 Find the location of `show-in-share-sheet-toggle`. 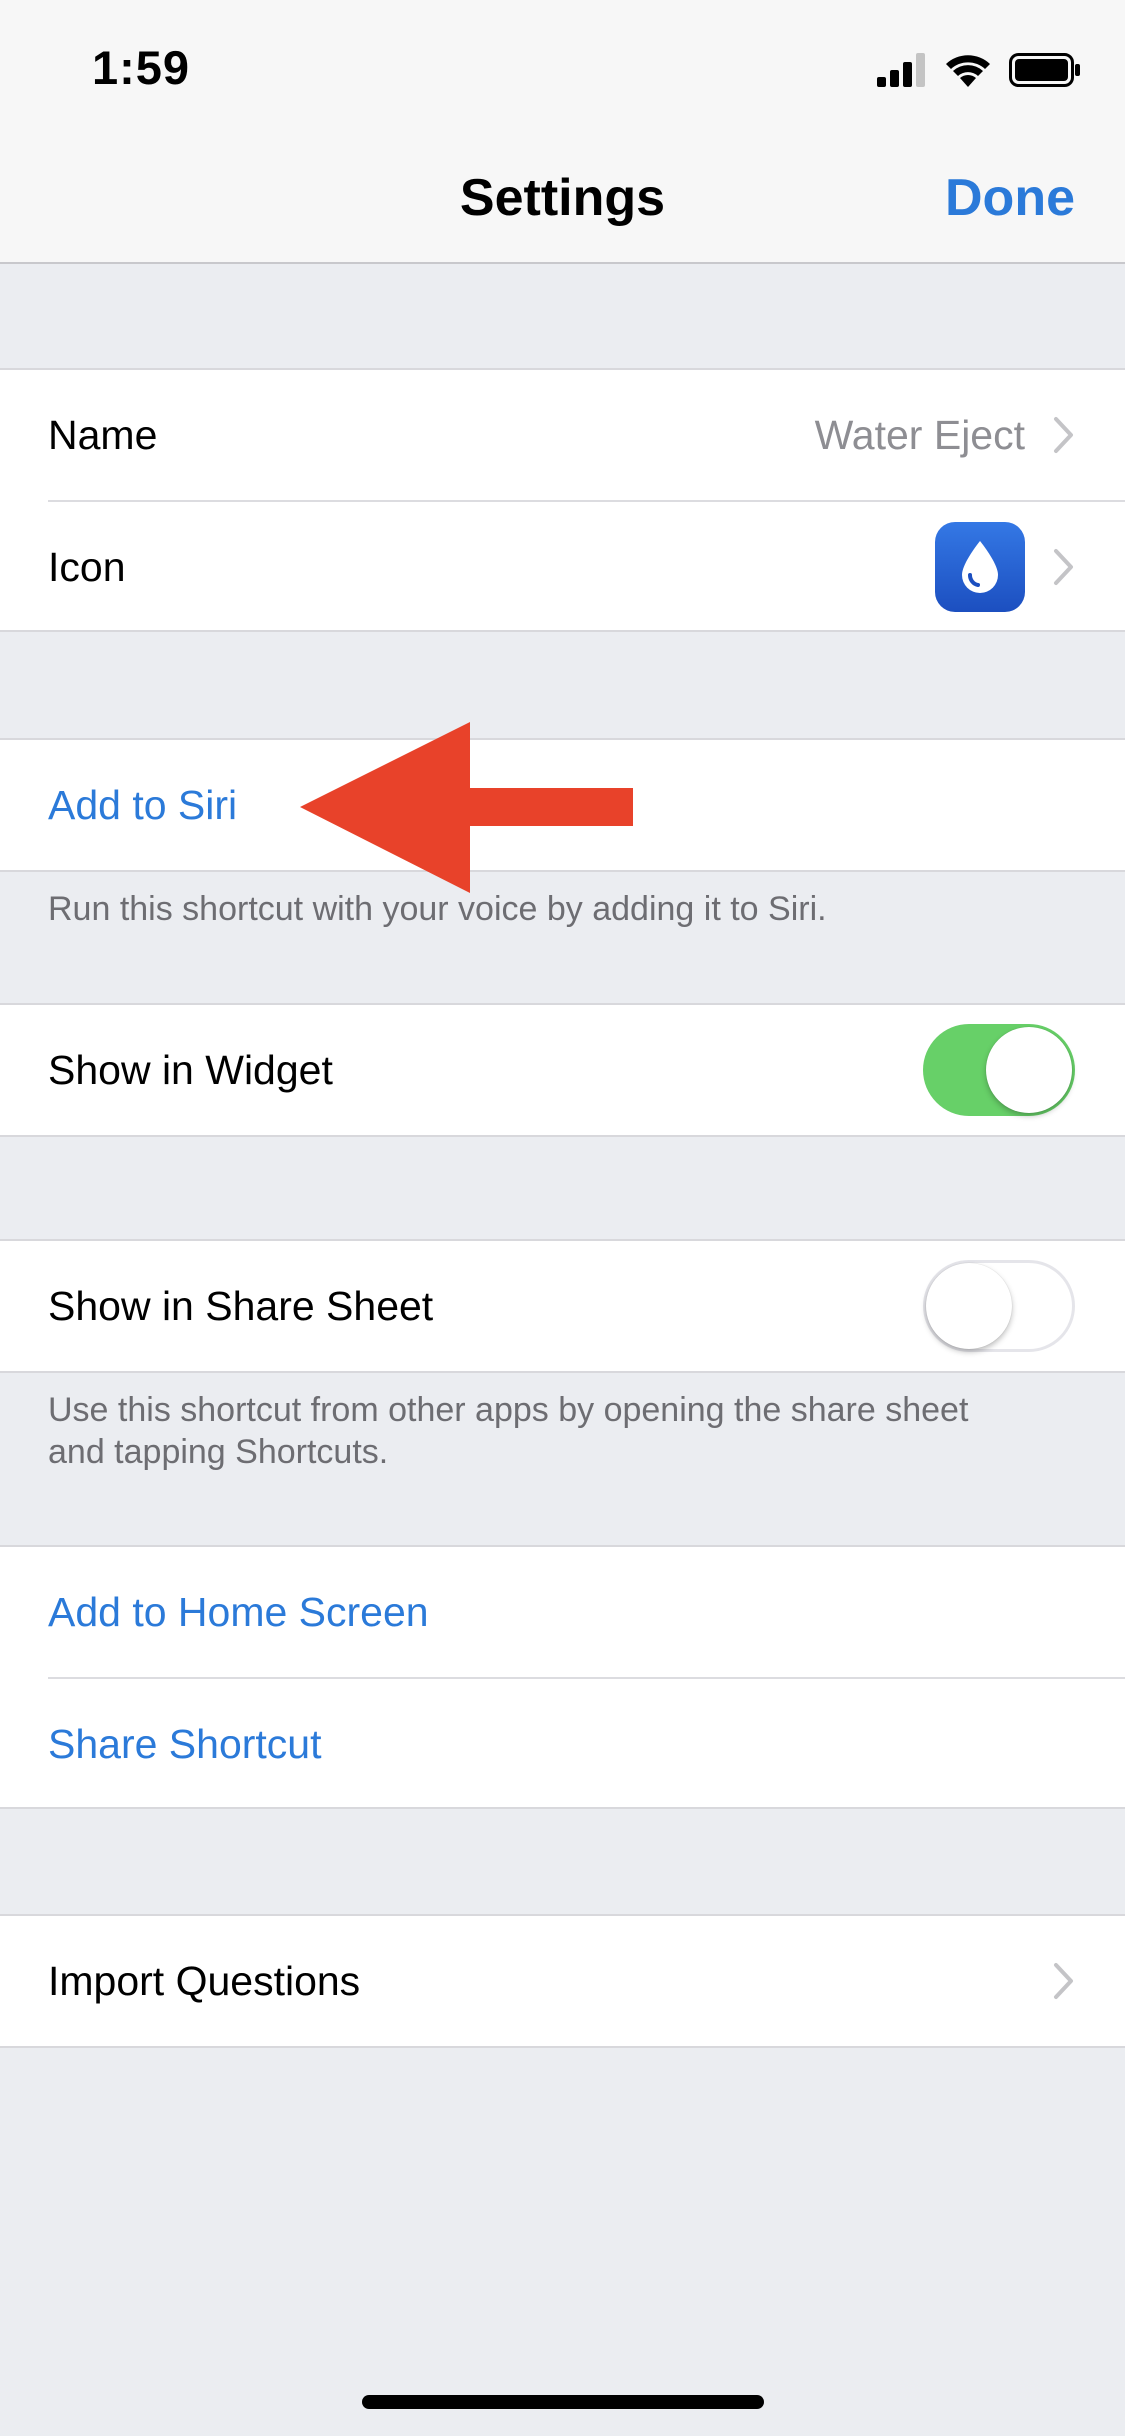

show-in-share-sheet-toggle is located at coordinates (999, 1306).